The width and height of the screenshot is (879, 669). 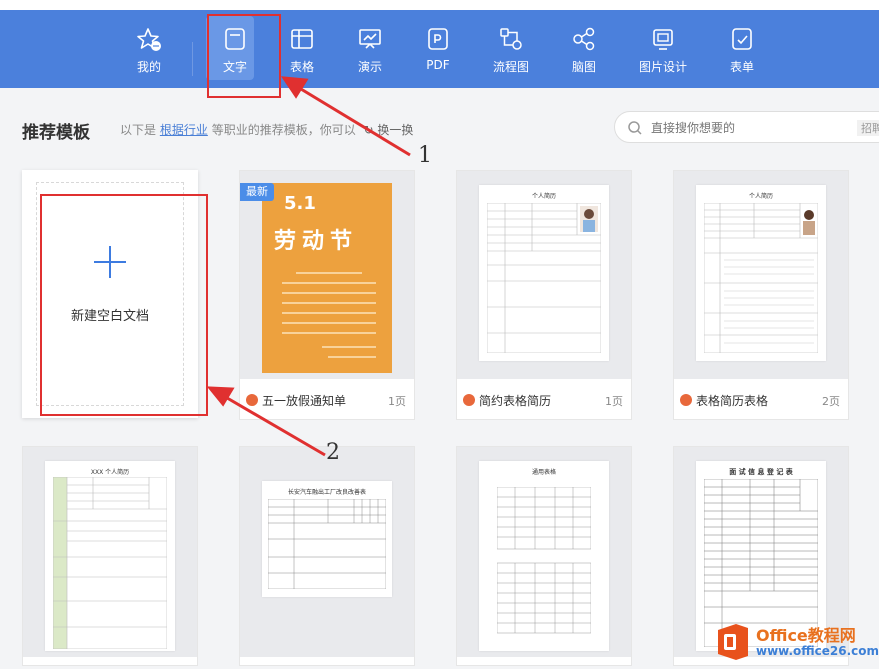 What do you see at coordinates (257, 192) in the screenshot?
I see `new-badge: 最新` at bounding box center [257, 192].